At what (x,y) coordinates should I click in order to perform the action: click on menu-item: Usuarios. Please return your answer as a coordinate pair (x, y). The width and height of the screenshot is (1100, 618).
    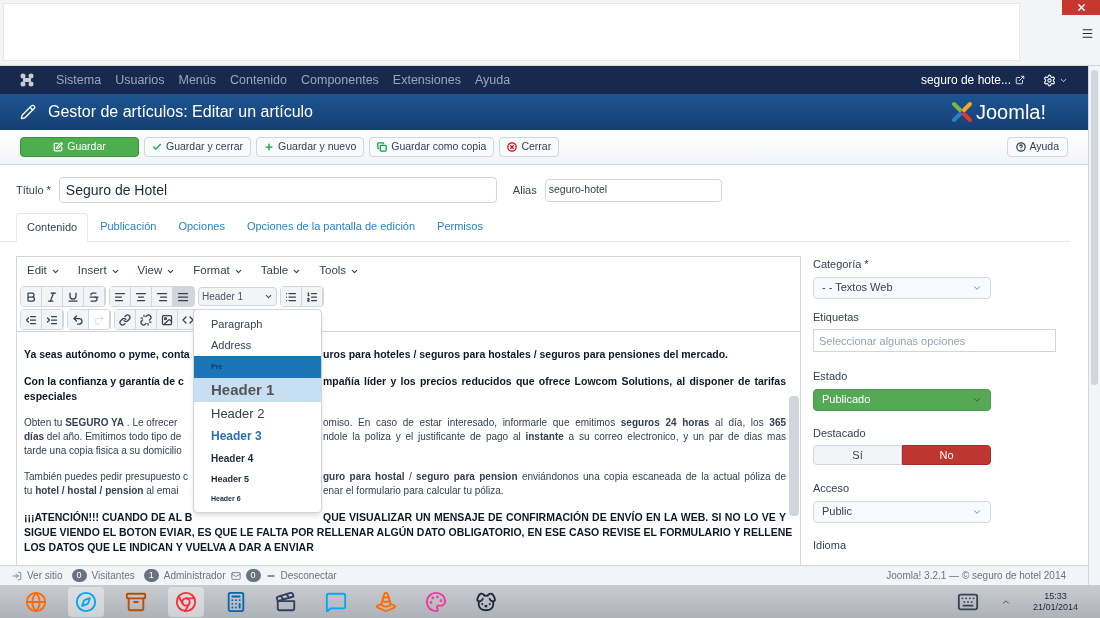
    Looking at the image, I should click on (140, 80).